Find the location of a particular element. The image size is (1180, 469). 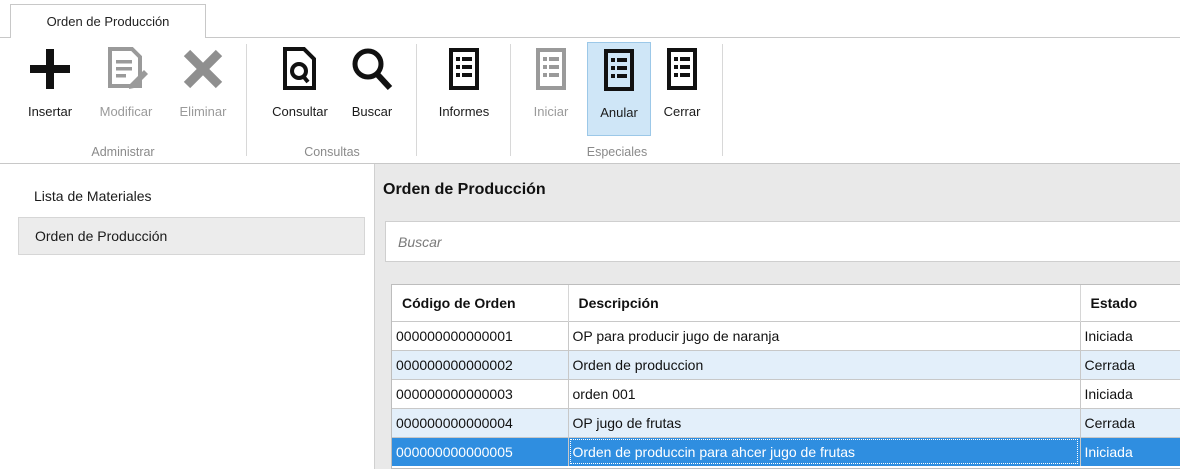

group-title-consultas: Consultas is located at coordinates (332, 152).